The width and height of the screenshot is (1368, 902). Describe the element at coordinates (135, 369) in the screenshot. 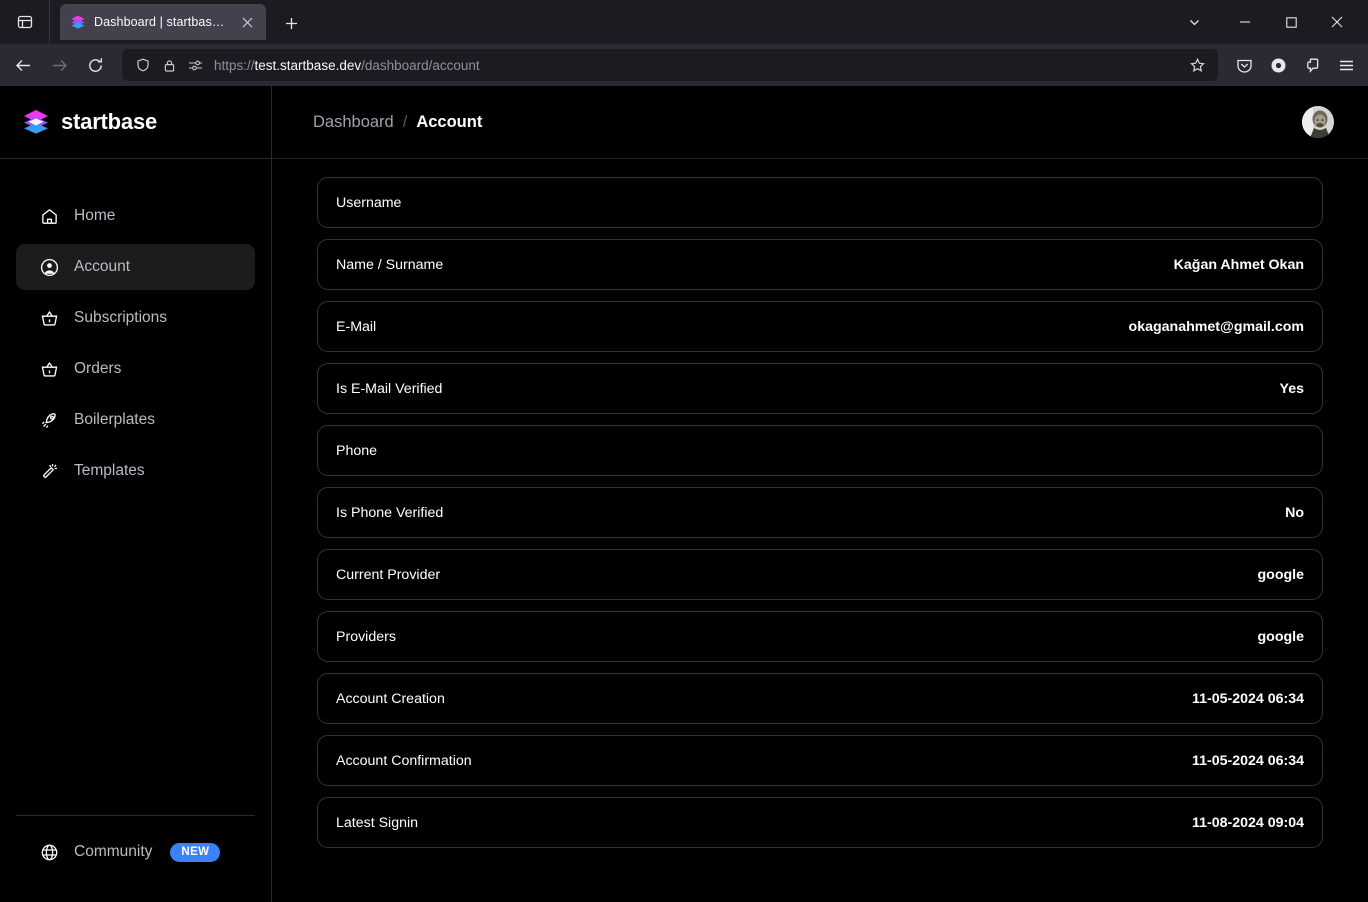

I see `sidebar-item-orders: Orders` at that location.